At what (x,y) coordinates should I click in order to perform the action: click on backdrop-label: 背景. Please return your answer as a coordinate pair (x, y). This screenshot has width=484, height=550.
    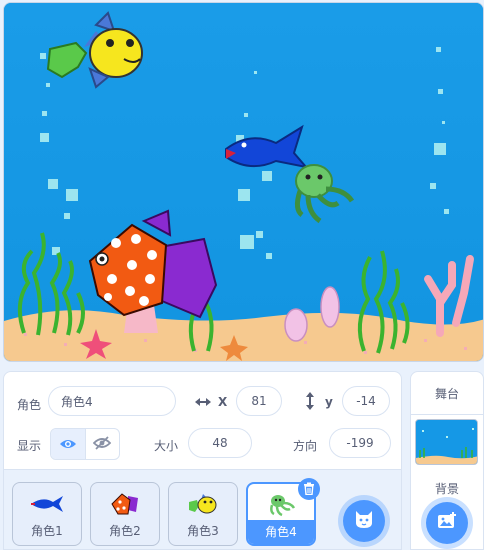
    Looking at the image, I should click on (446, 489).